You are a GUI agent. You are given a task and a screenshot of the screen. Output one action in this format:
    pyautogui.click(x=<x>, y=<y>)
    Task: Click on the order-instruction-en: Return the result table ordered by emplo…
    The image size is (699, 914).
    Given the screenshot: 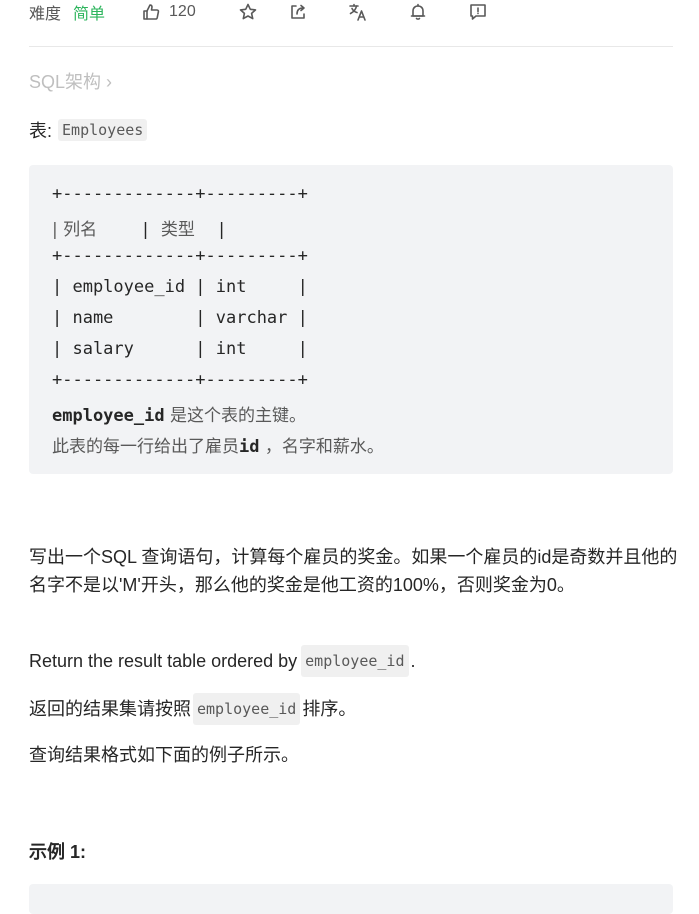 What is the action you would take?
    pyautogui.click(x=222, y=661)
    